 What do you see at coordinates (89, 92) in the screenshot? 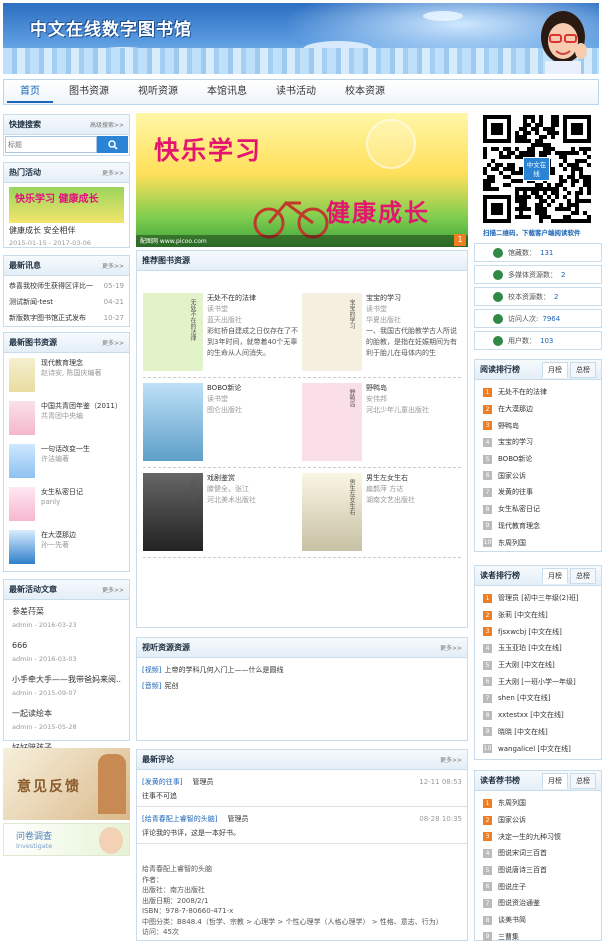
I see `nav-books: 图书资源` at bounding box center [89, 92].